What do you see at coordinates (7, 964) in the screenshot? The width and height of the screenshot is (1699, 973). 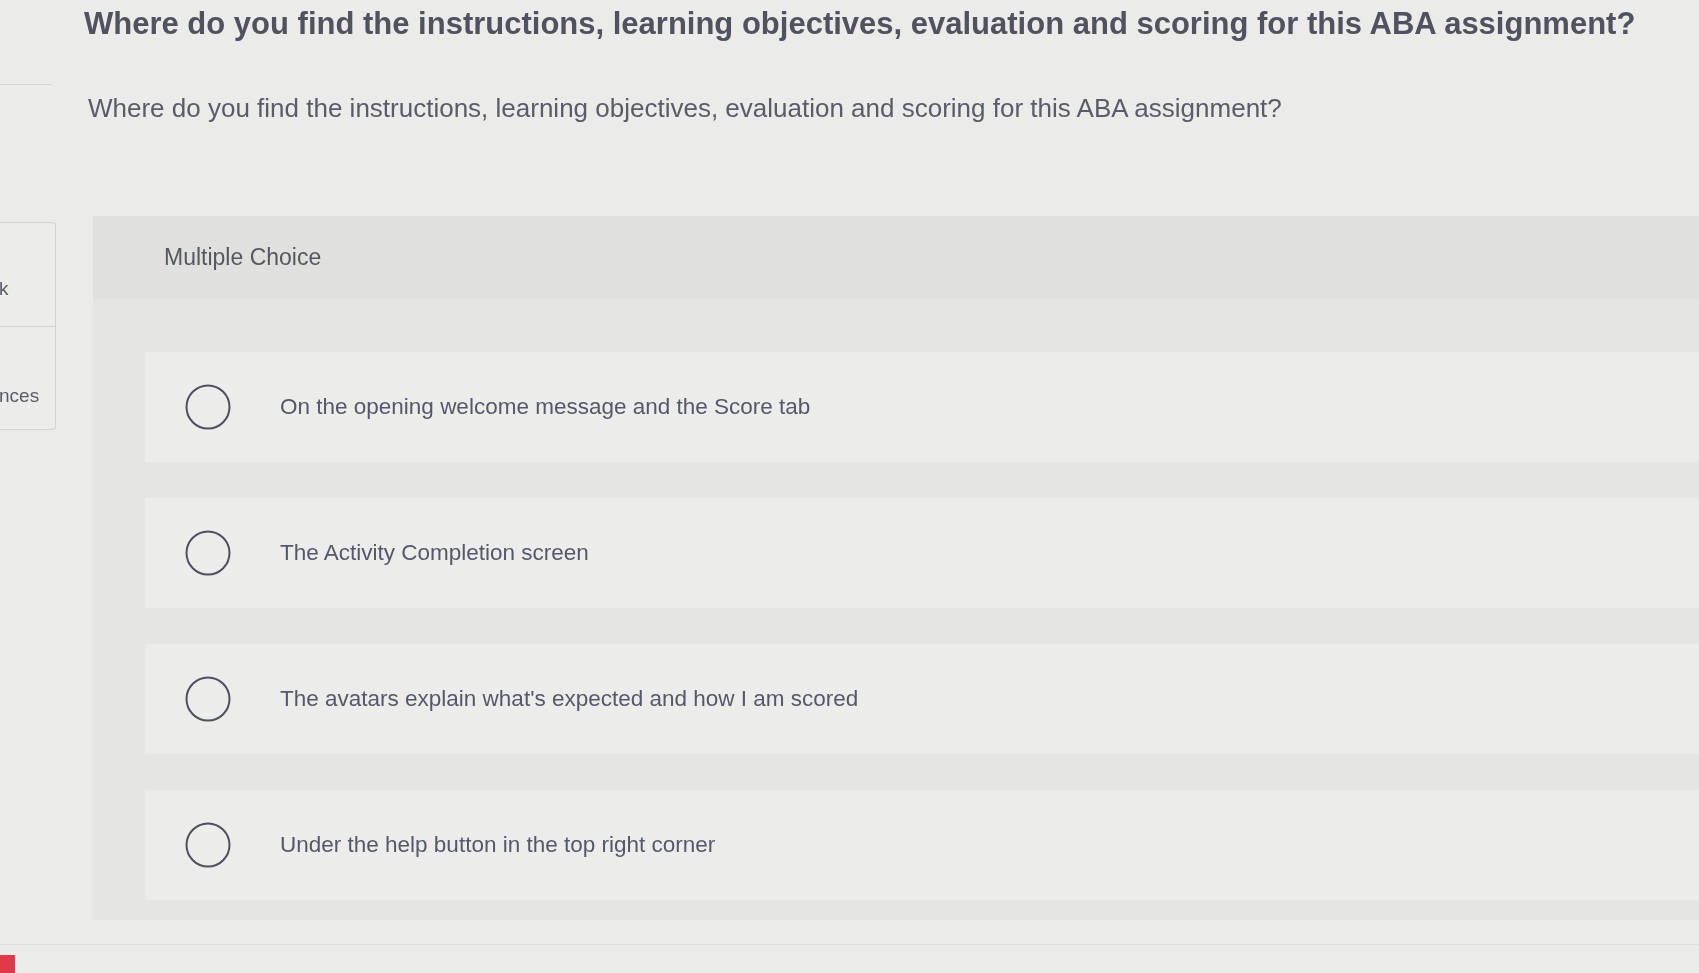 I see `corner-marker-icon` at bounding box center [7, 964].